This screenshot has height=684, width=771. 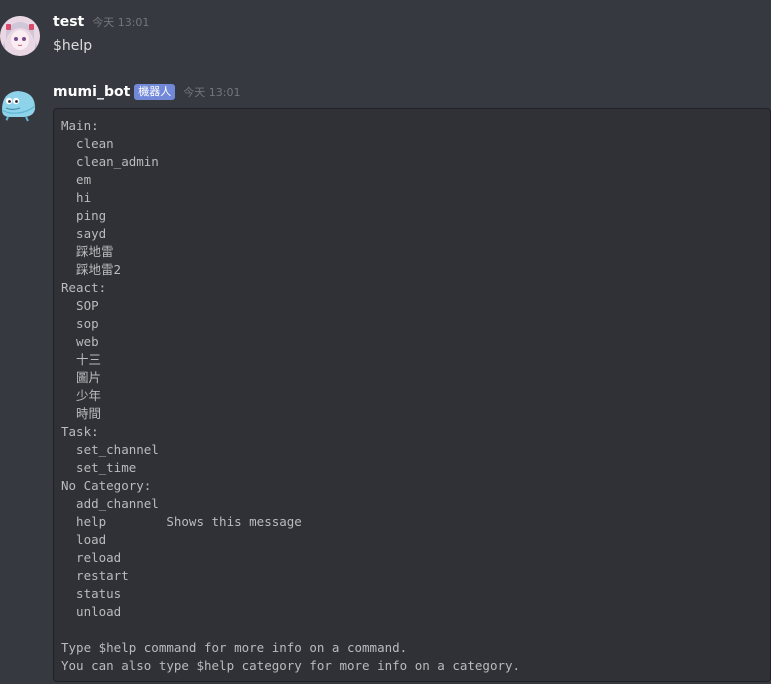 I want to click on code-line: hi, so click(x=76, y=197).